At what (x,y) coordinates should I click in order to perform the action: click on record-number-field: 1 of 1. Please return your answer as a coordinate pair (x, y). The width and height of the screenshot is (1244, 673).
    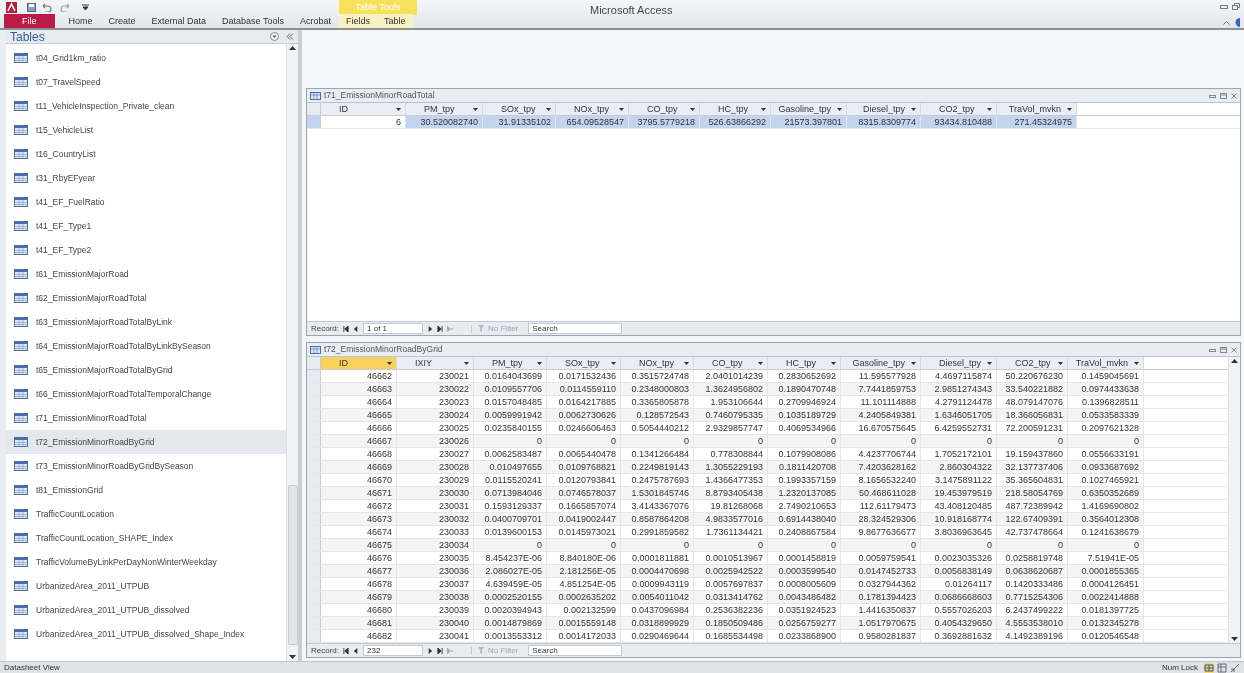
    Looking at the image, I should click on (393, 328).